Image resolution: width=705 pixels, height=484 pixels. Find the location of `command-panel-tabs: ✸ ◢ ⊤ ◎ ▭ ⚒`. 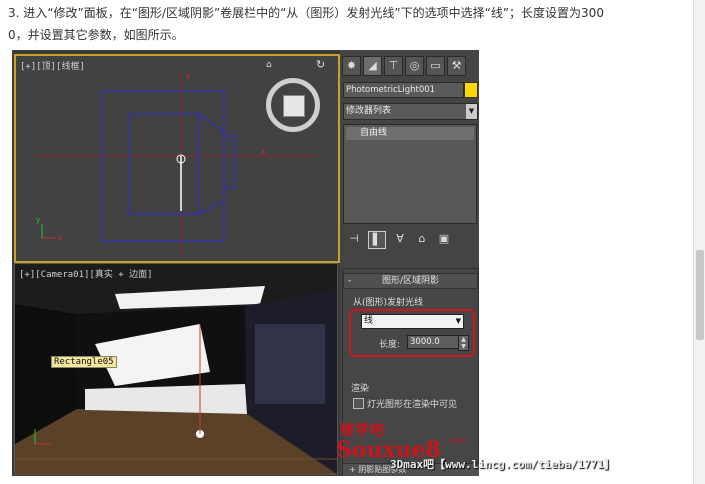

command-panel-tabs: ✸ ◢ ⊤ ◎ ▭ ⚒ is located at coordinates (404, 66).